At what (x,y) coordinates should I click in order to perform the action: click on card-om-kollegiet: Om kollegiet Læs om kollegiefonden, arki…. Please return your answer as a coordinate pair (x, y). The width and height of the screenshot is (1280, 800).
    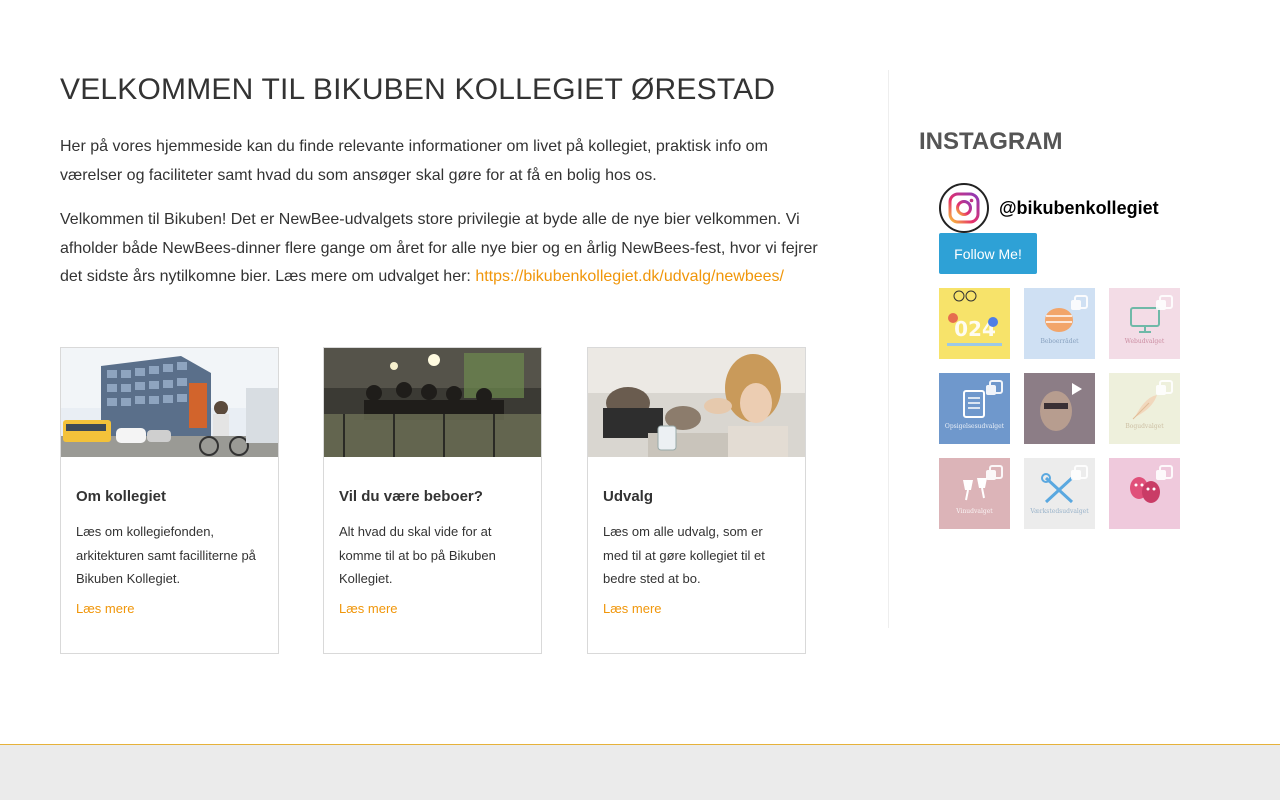
    Looking at the image, I should click on (169, 500).